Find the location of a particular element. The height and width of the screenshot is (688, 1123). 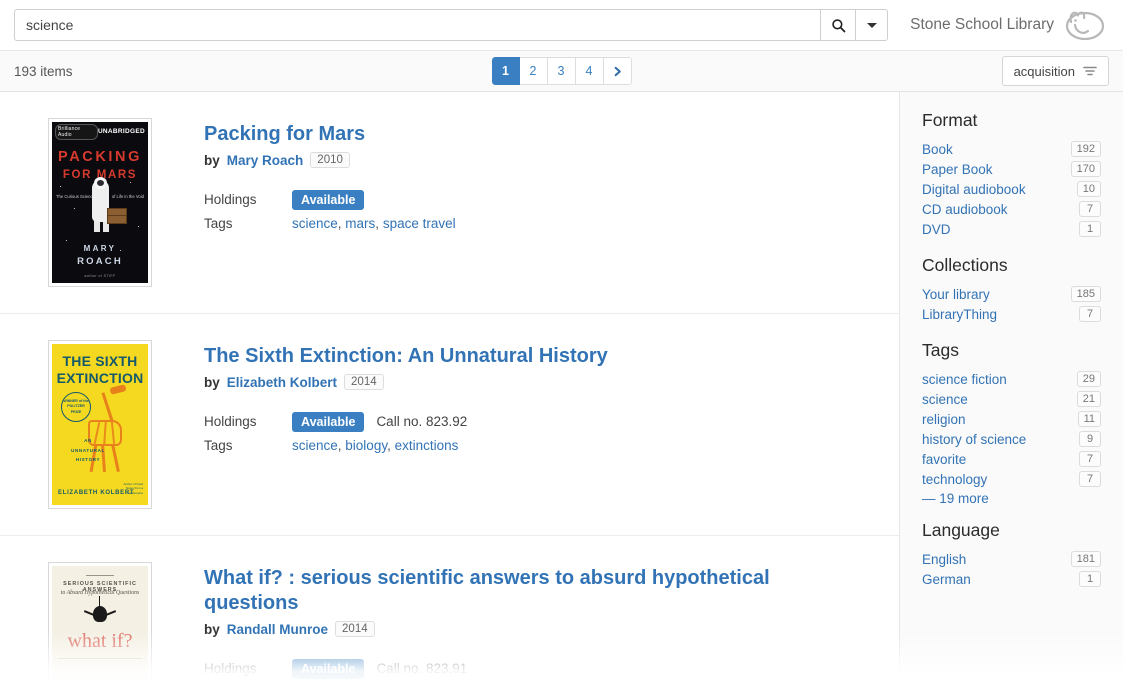

tag-link: space travel is located at coordinates (419, 223).